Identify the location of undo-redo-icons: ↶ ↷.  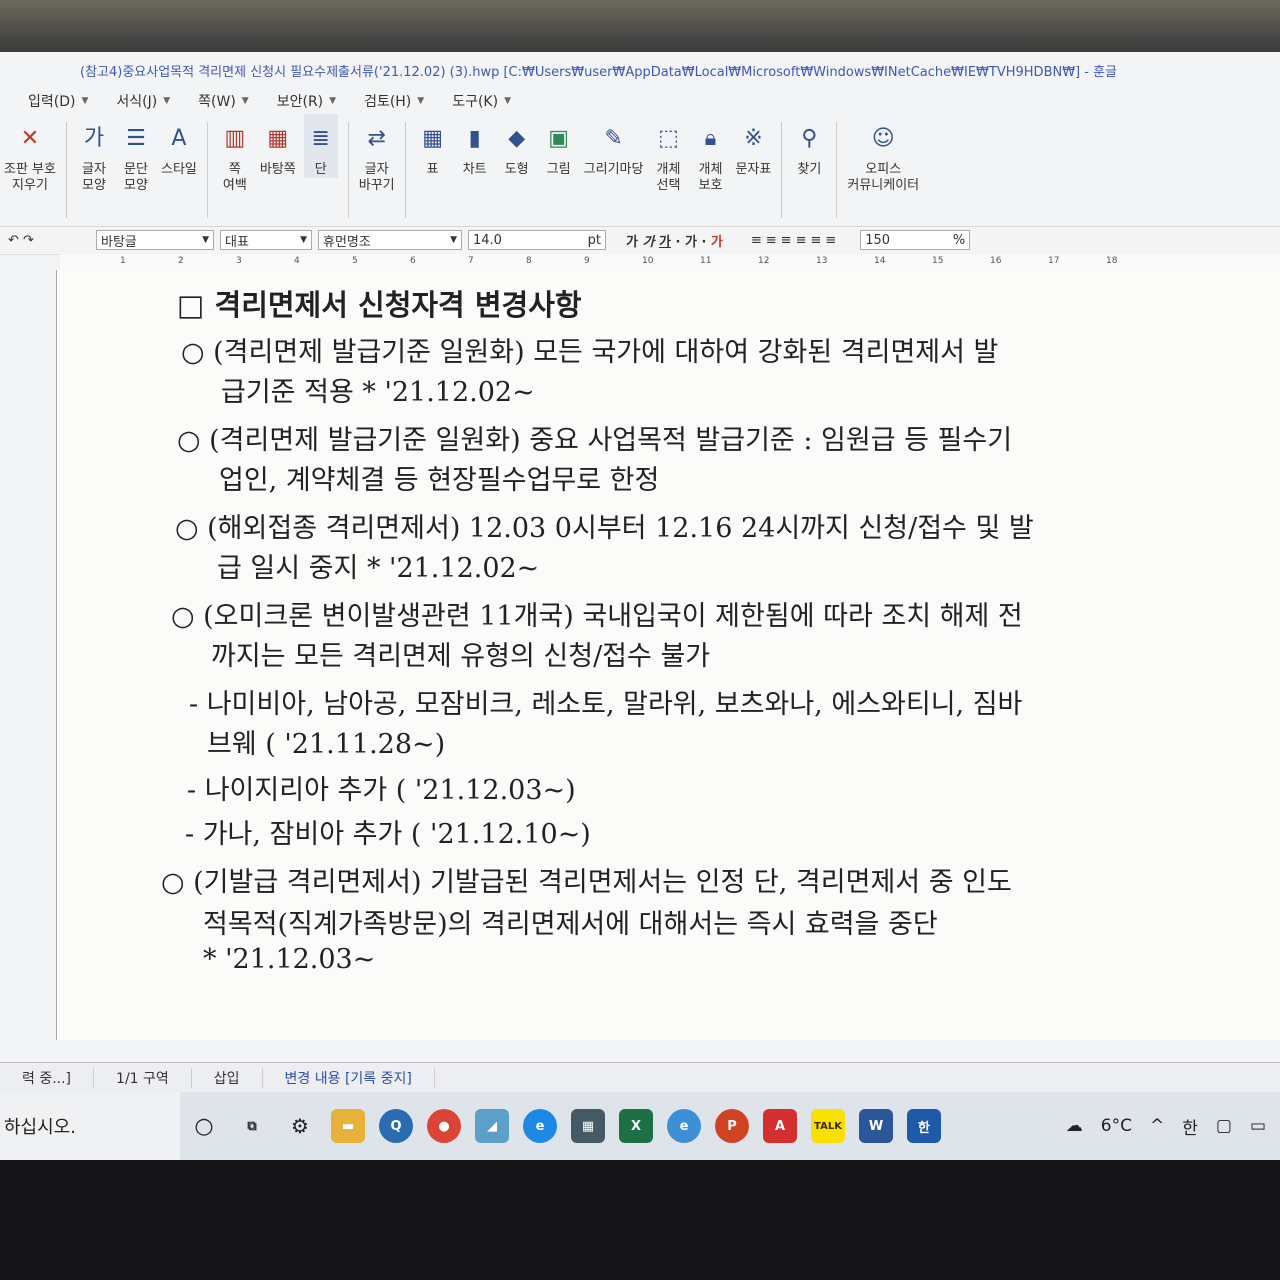
(48, 240).